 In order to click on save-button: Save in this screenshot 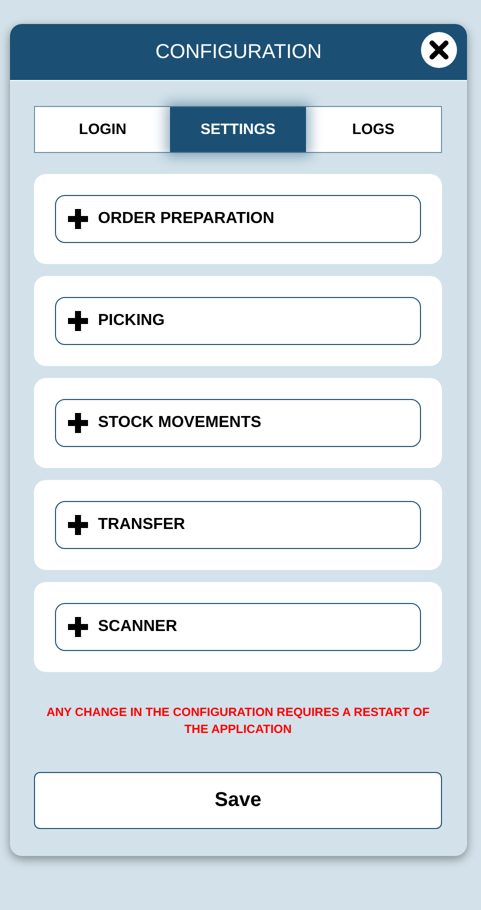, I will do `click(238, 800)`.